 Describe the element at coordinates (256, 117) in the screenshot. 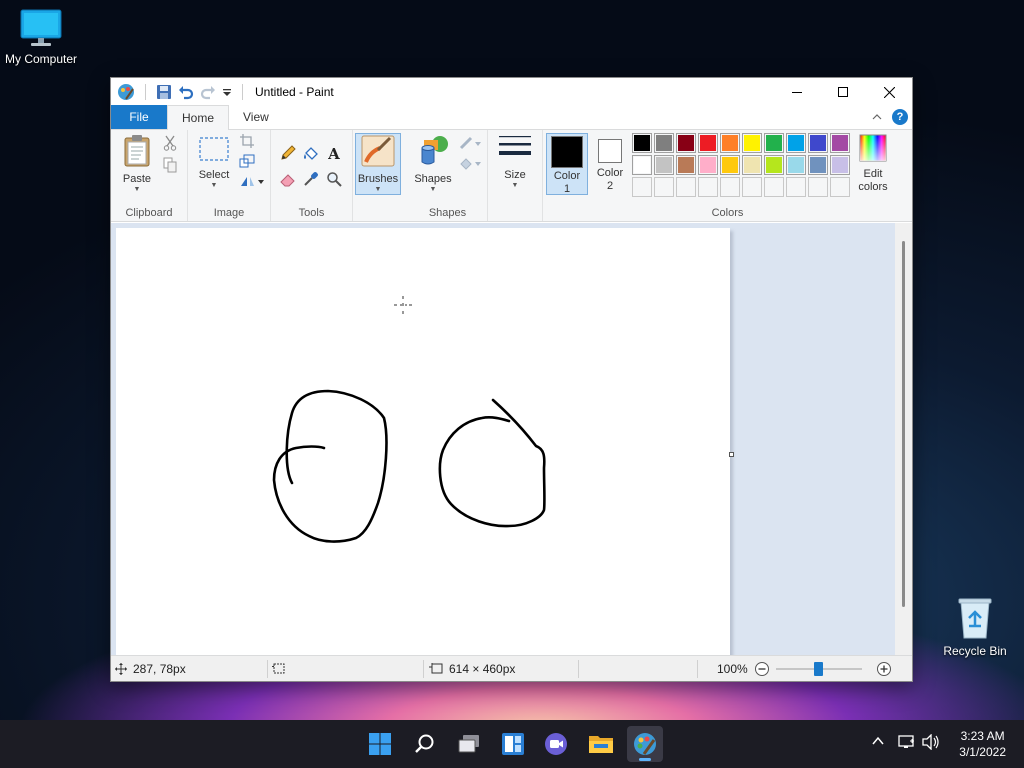

I see `tab-view: View` at that location.